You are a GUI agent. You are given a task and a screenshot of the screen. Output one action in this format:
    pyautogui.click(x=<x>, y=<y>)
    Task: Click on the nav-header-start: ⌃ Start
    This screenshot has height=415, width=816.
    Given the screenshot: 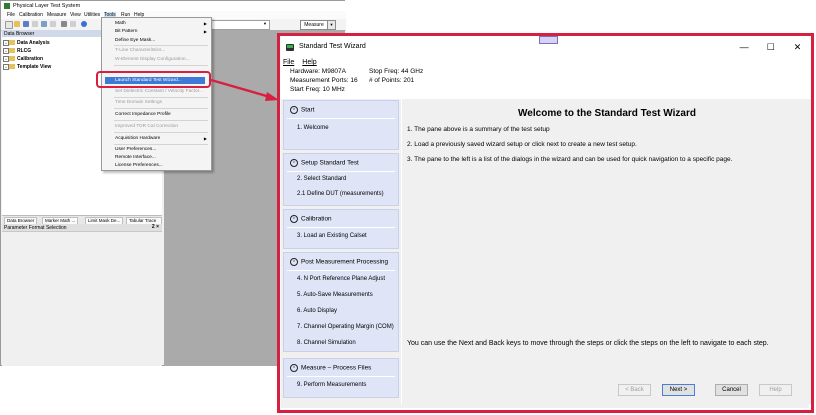 What is the action you would take?
    pyautogui.click(x=302, y=110)
    